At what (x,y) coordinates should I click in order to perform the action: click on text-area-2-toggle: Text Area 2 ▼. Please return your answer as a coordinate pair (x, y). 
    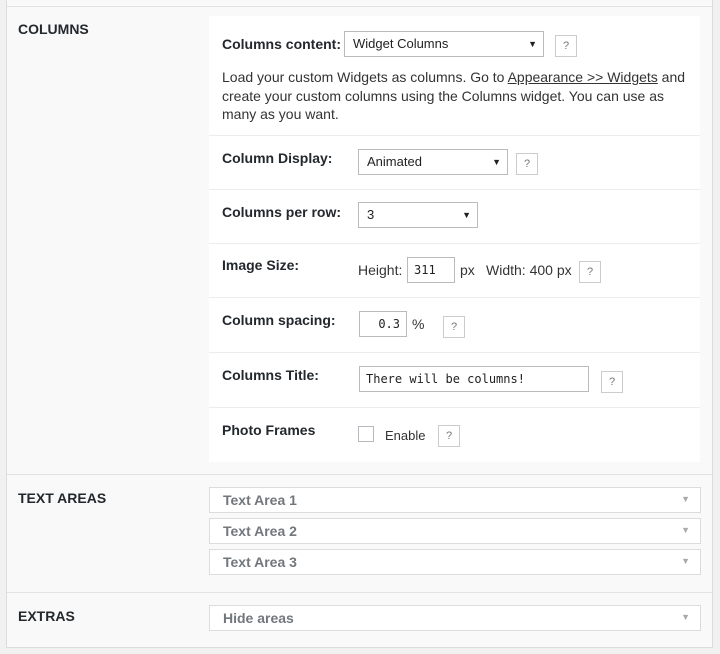
    Looking at the image, I should click on (455, 531).